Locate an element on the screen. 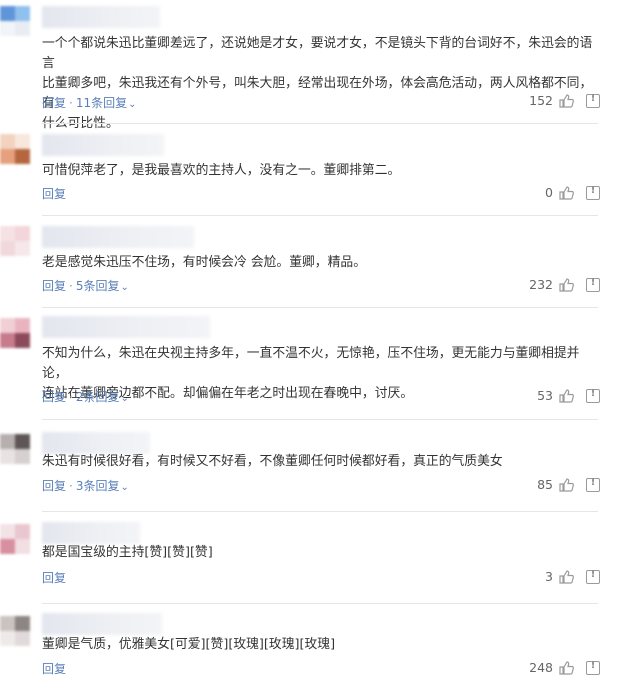 The image size is (624, 689). like-area: 53 is located at coordinates (568, 395).